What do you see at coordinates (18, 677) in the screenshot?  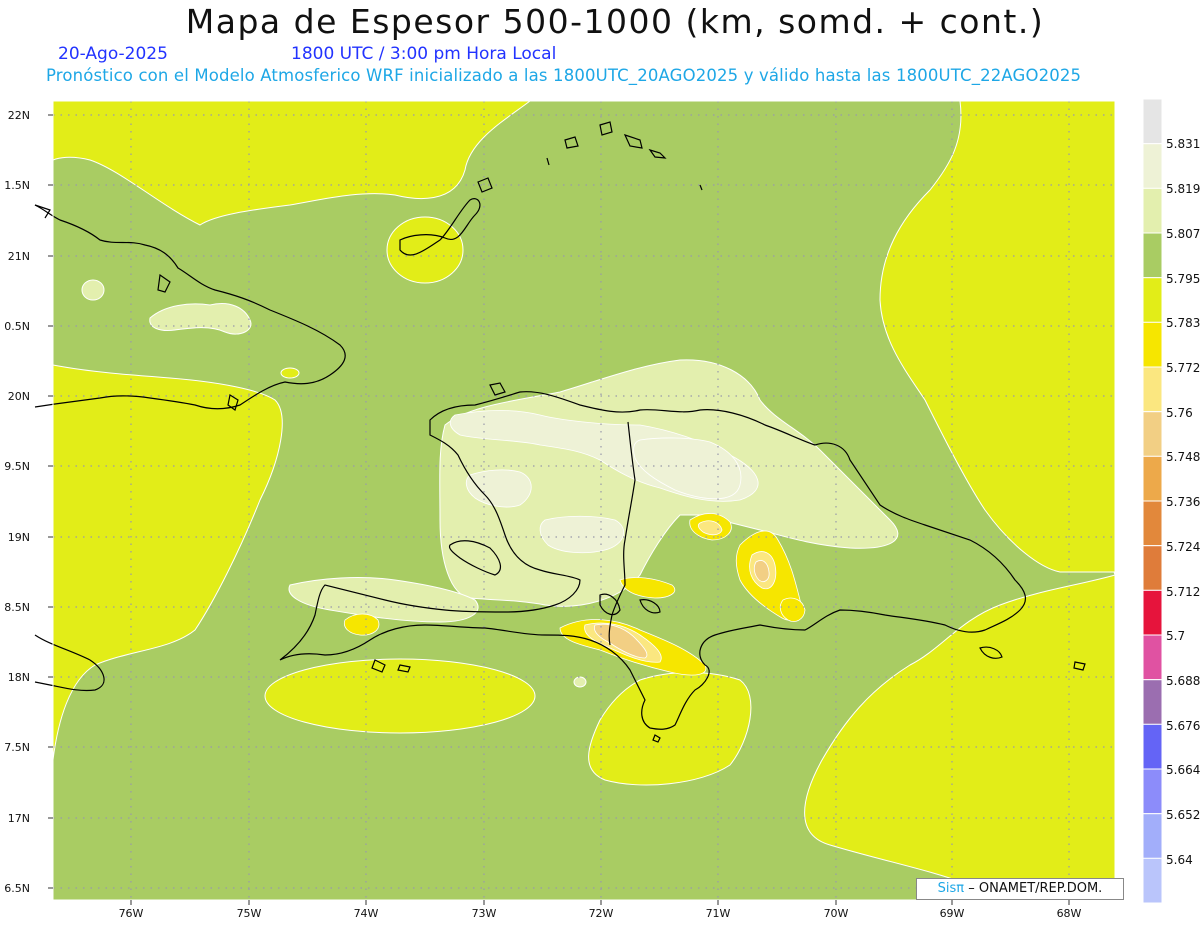 I see `lat-label: 18N` at bounding box center [18, 677].